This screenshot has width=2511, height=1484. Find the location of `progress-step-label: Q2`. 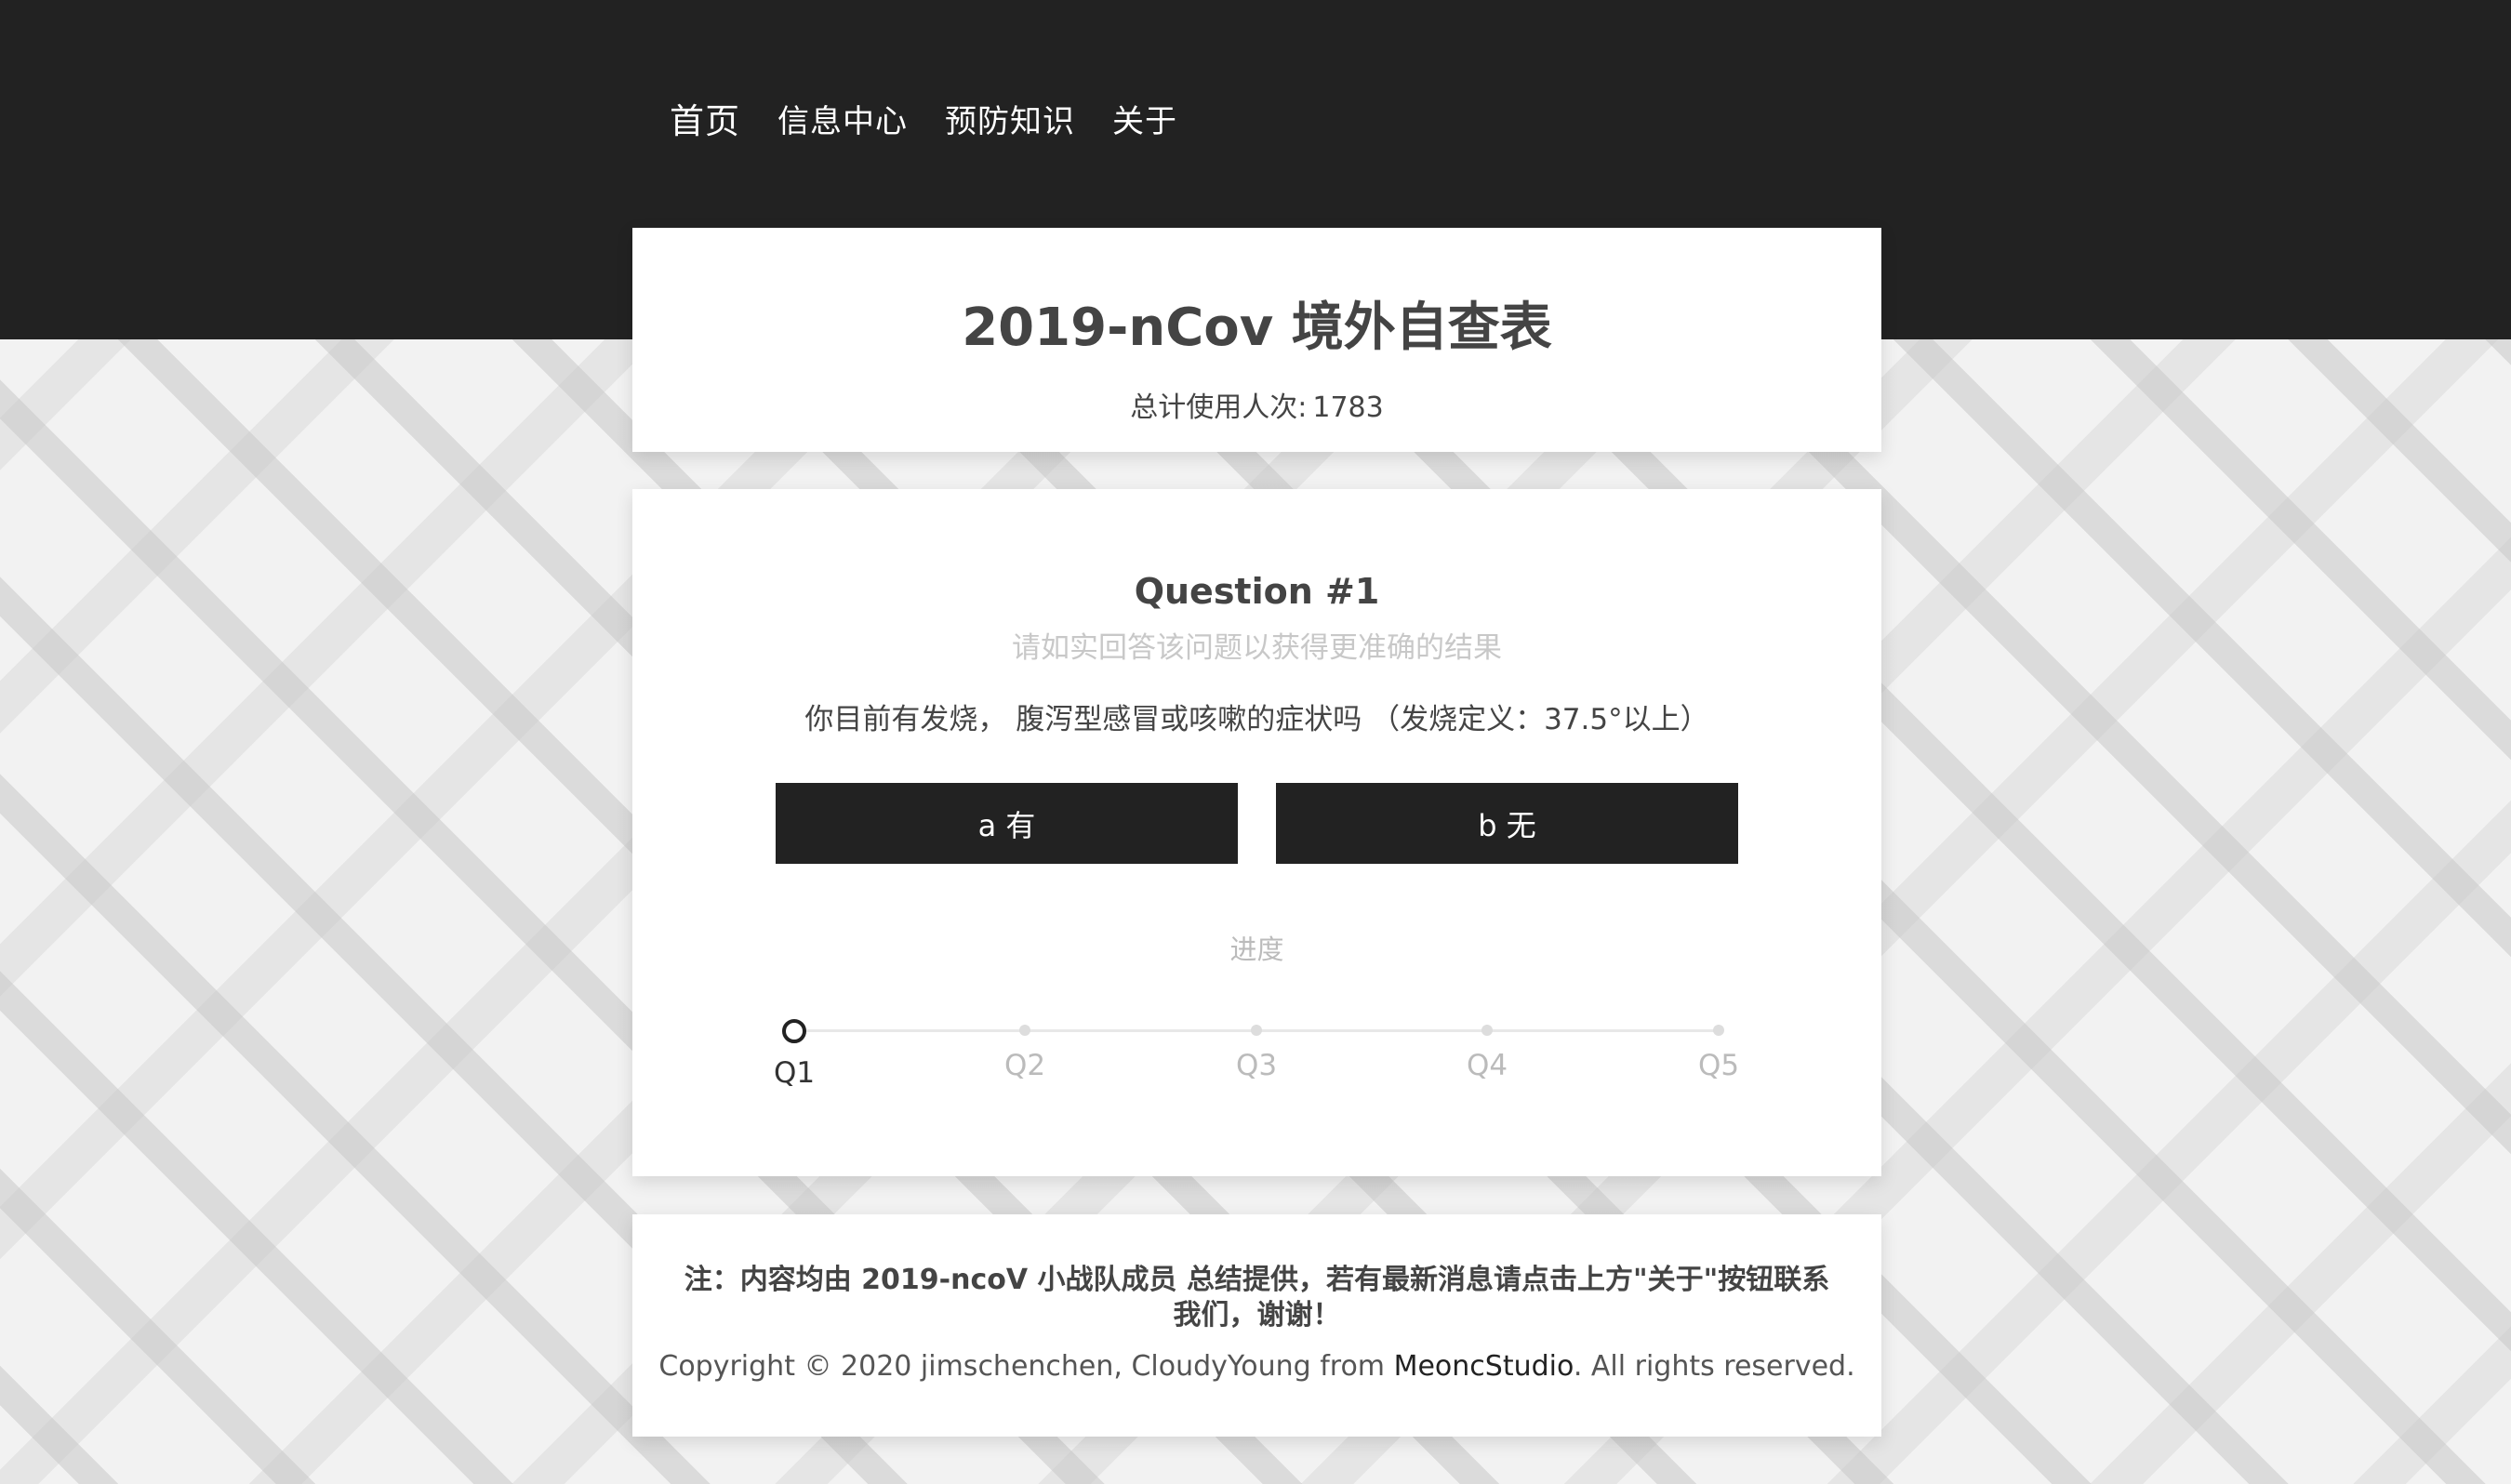

progress-step-label: Q2 is located at coordinates (1024, 1065).